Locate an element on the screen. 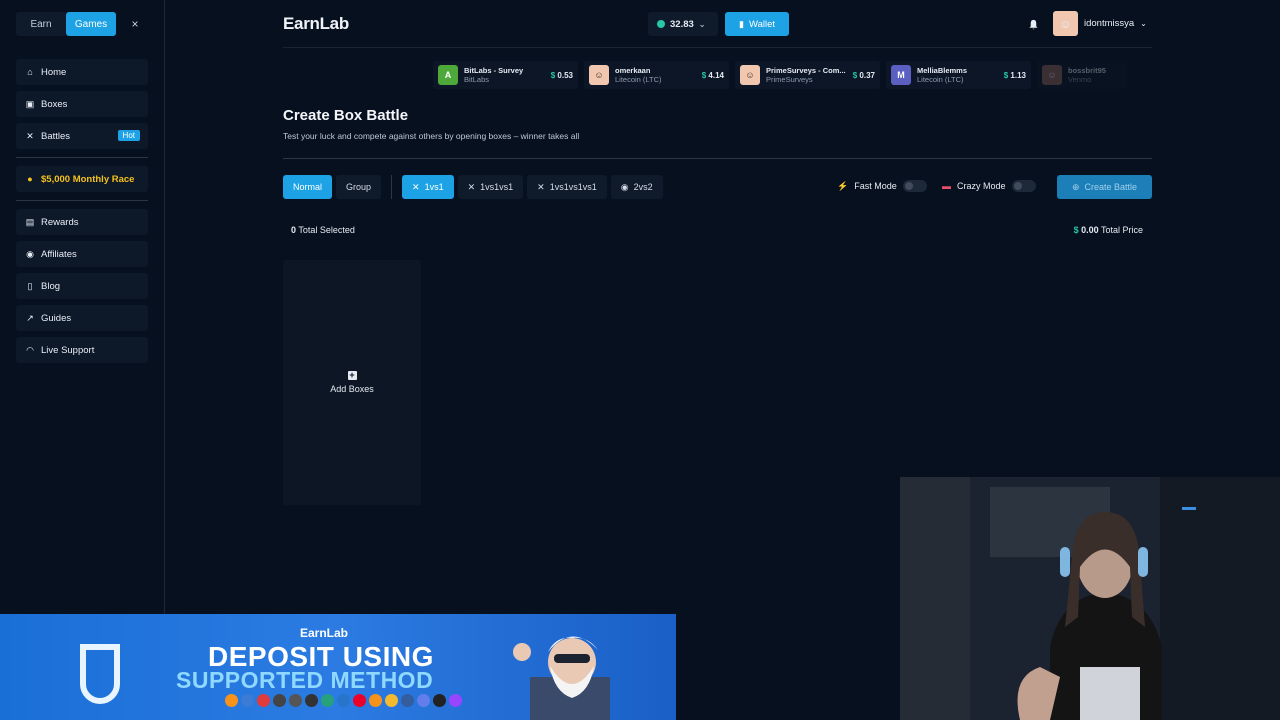  price-currency: $ is located at coordinates (1076, 230).